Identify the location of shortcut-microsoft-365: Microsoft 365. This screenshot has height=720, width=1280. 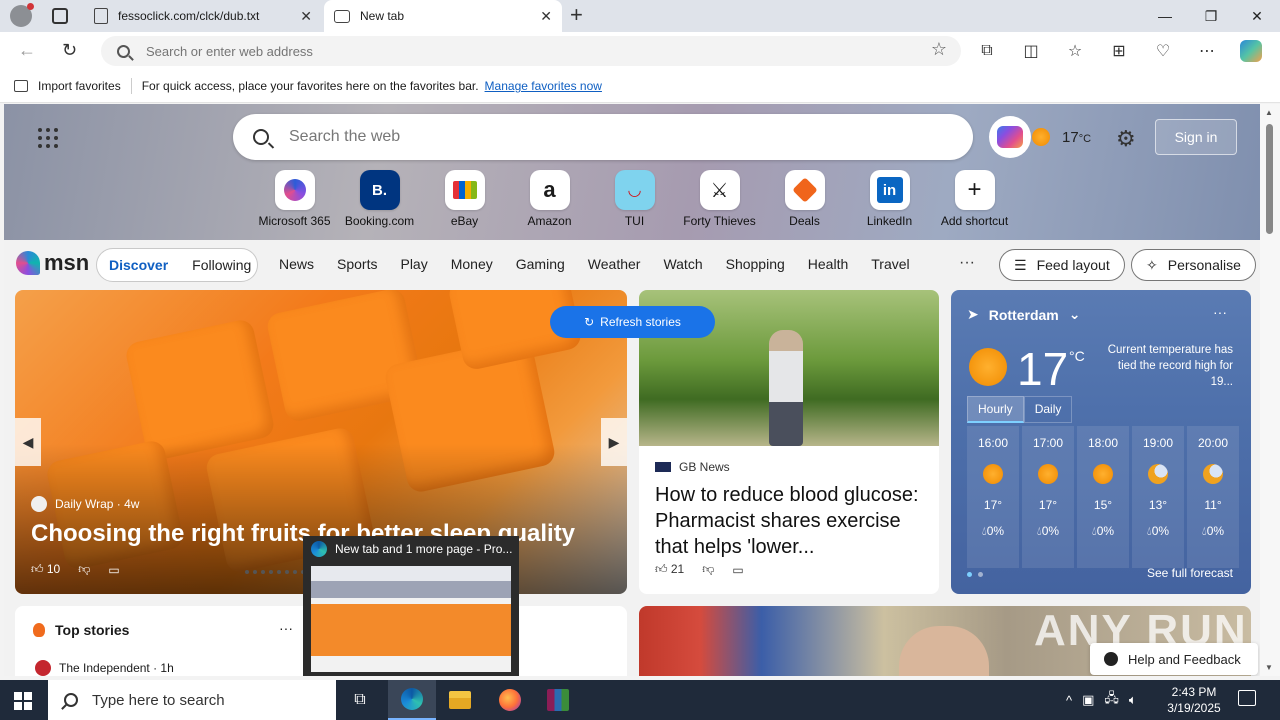
(294, 199).